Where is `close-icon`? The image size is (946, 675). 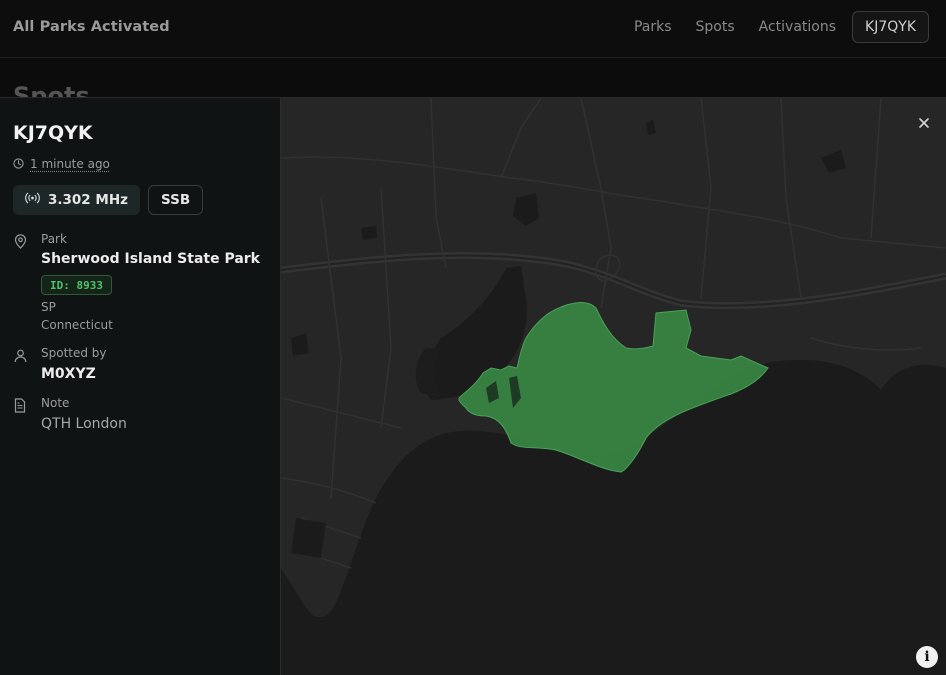
close-icon is located at coordinates (924, 123).